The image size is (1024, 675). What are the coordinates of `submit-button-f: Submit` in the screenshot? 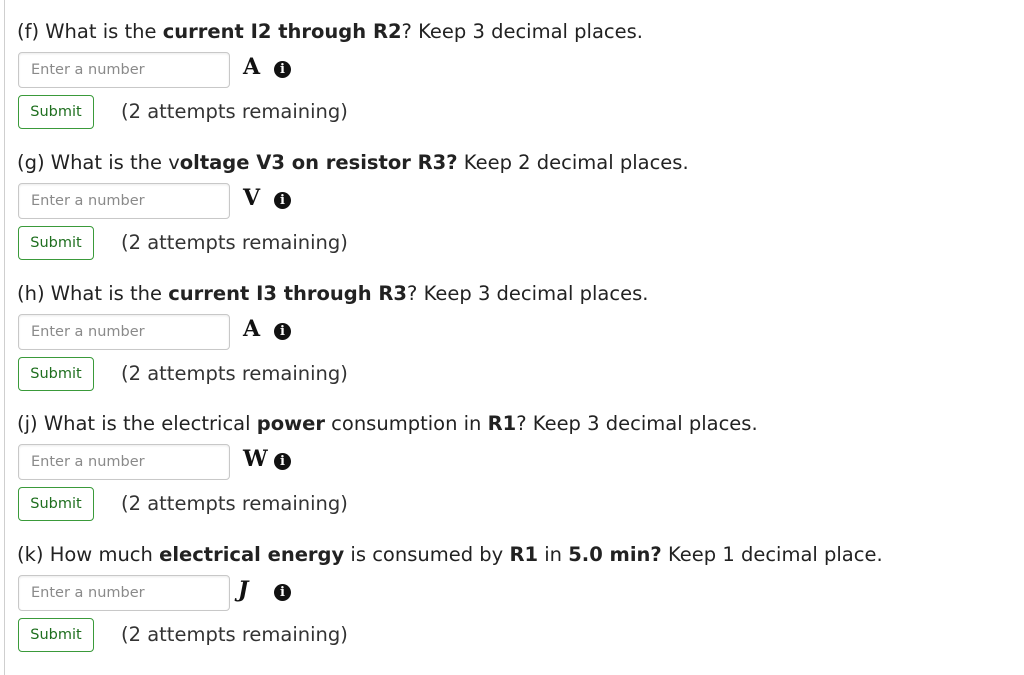 It's located at (56, 112).